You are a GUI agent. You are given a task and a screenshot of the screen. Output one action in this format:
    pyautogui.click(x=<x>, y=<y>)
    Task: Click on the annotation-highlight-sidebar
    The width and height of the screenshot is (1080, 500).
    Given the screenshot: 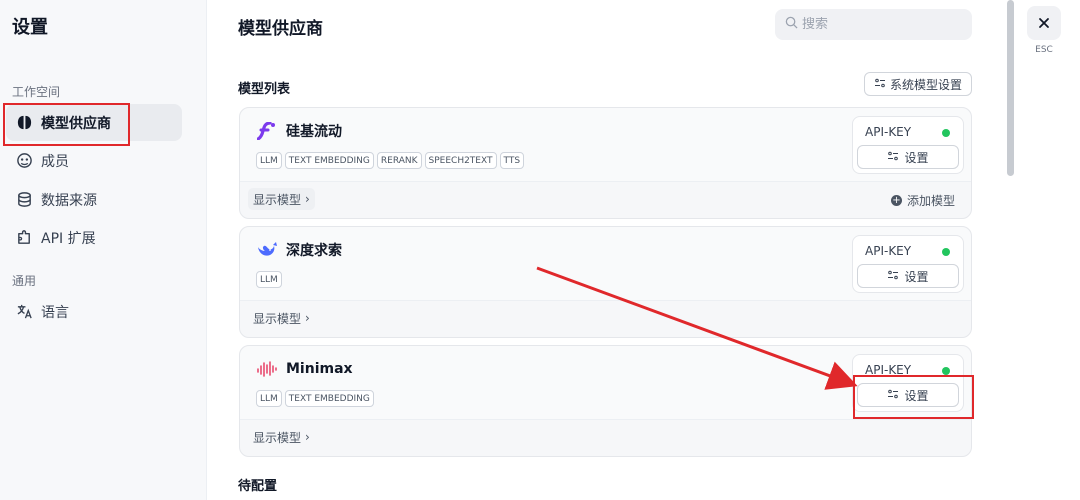 What is the action you would take?
    pyautogui.click(x=66, y=124)
    